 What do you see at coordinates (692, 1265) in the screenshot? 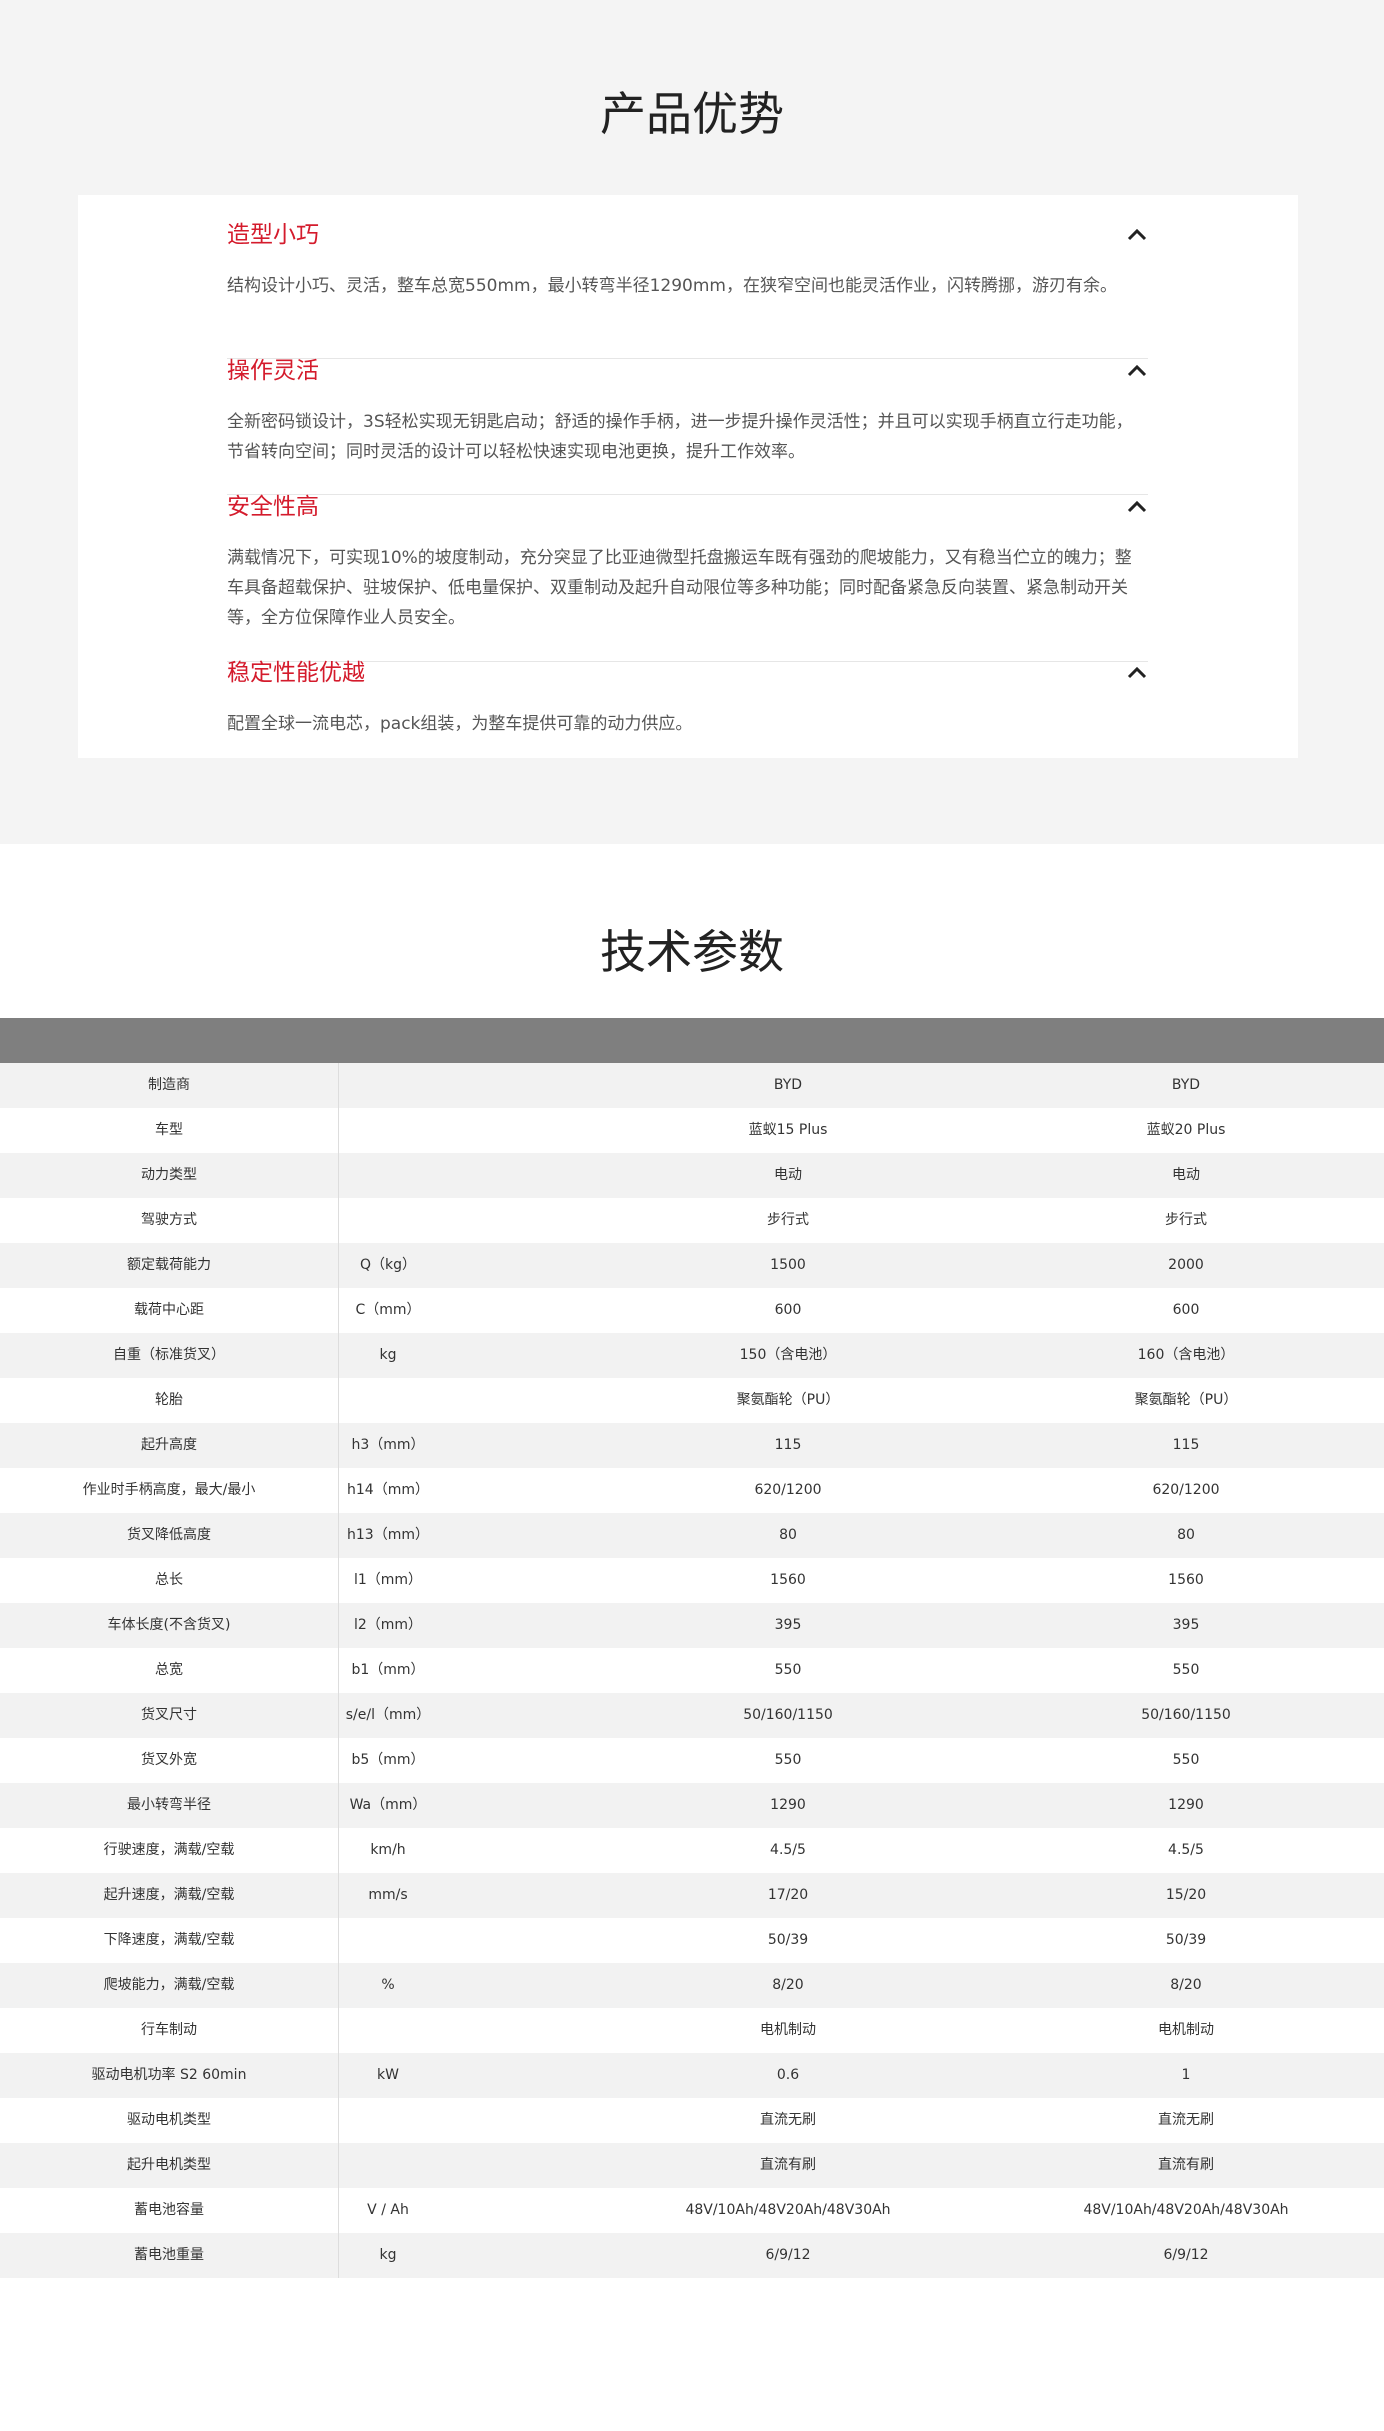
I see `table-row: 额定载荷能力 Q（kg） 1500 2000` at bounding box center [692, 1265].